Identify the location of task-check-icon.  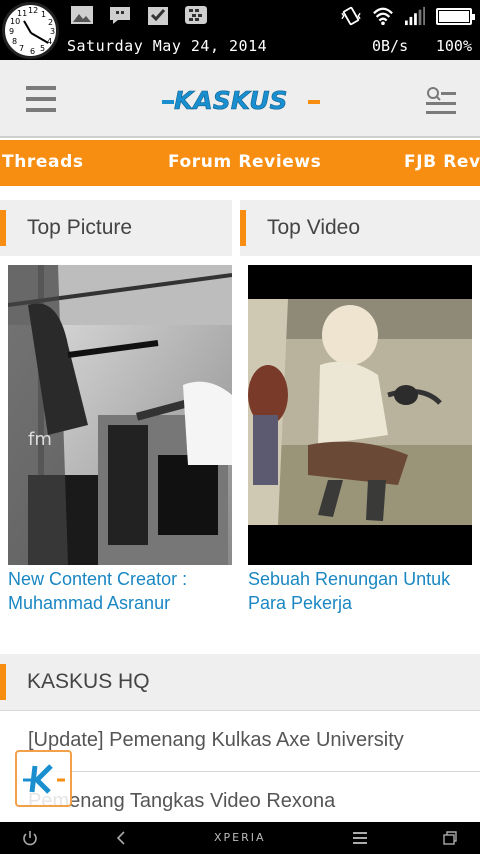
(158, 16).